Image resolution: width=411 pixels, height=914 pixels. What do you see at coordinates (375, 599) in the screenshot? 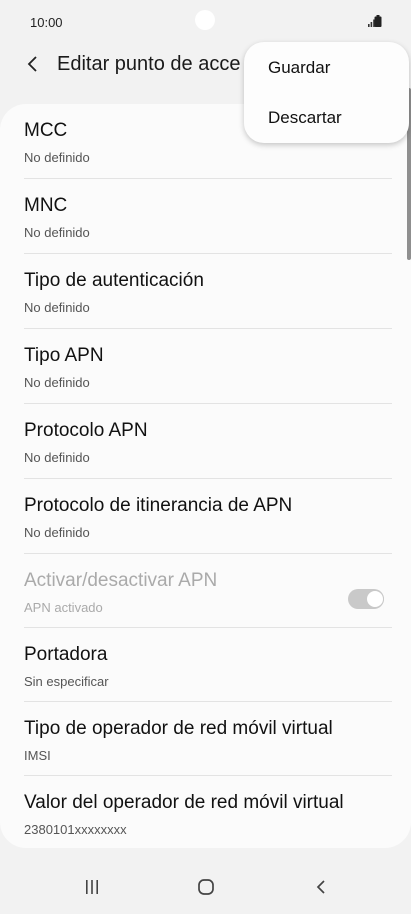
I see `toggle-knob` at bounding box center [375, 599].